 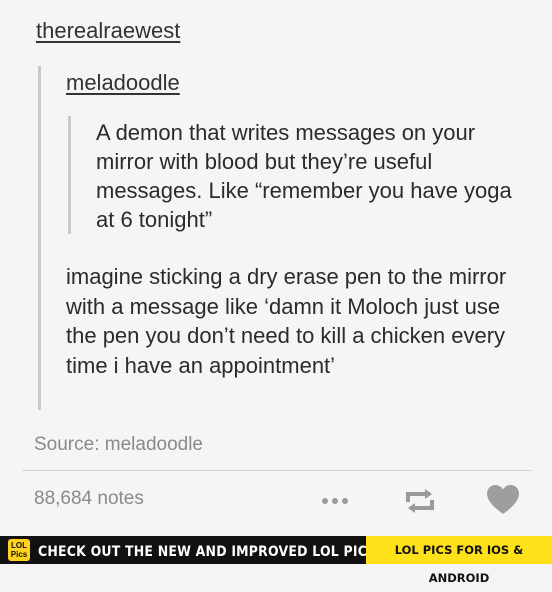 What do you see at coordinates (118, 445) in the screenshot?
I see `source-link: Source: meladoodle` at bounding box center [118, 445].